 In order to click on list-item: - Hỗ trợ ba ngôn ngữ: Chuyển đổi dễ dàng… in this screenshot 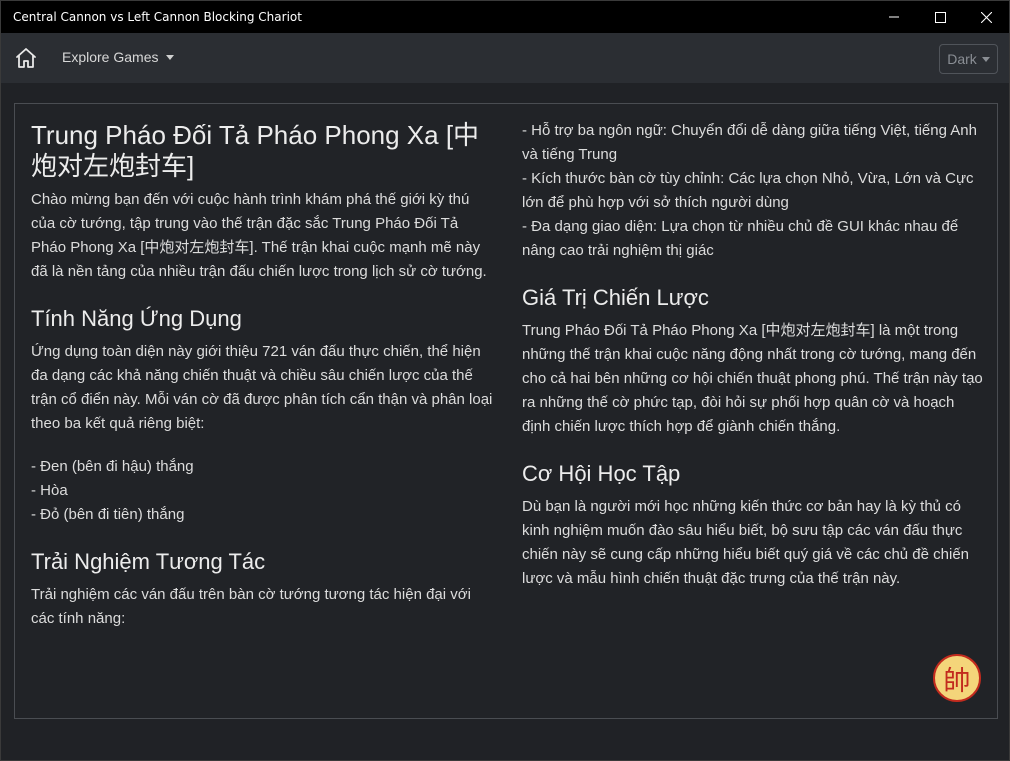, I will do `click(749, 142)`.